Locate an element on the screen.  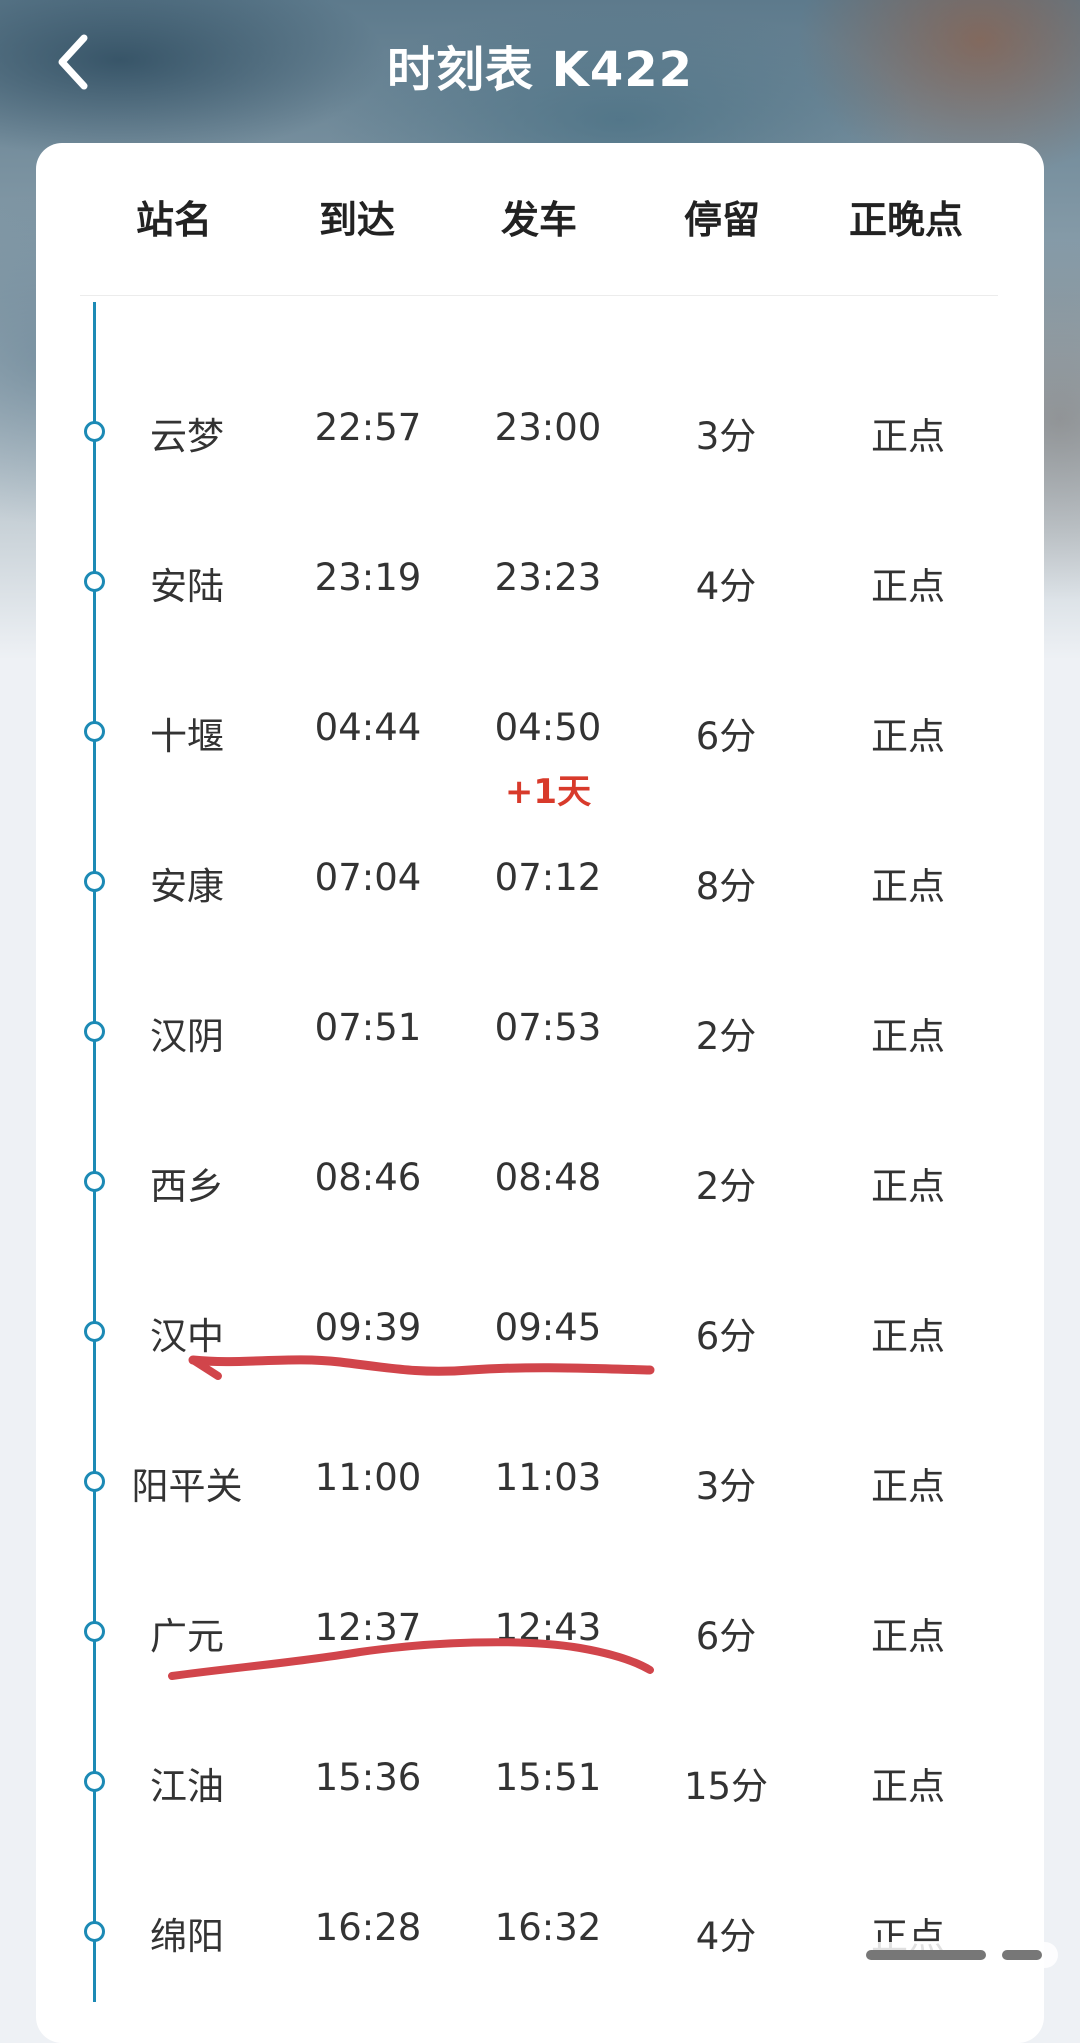
departure-time: 23:23 is located at coordinates (548, 577).